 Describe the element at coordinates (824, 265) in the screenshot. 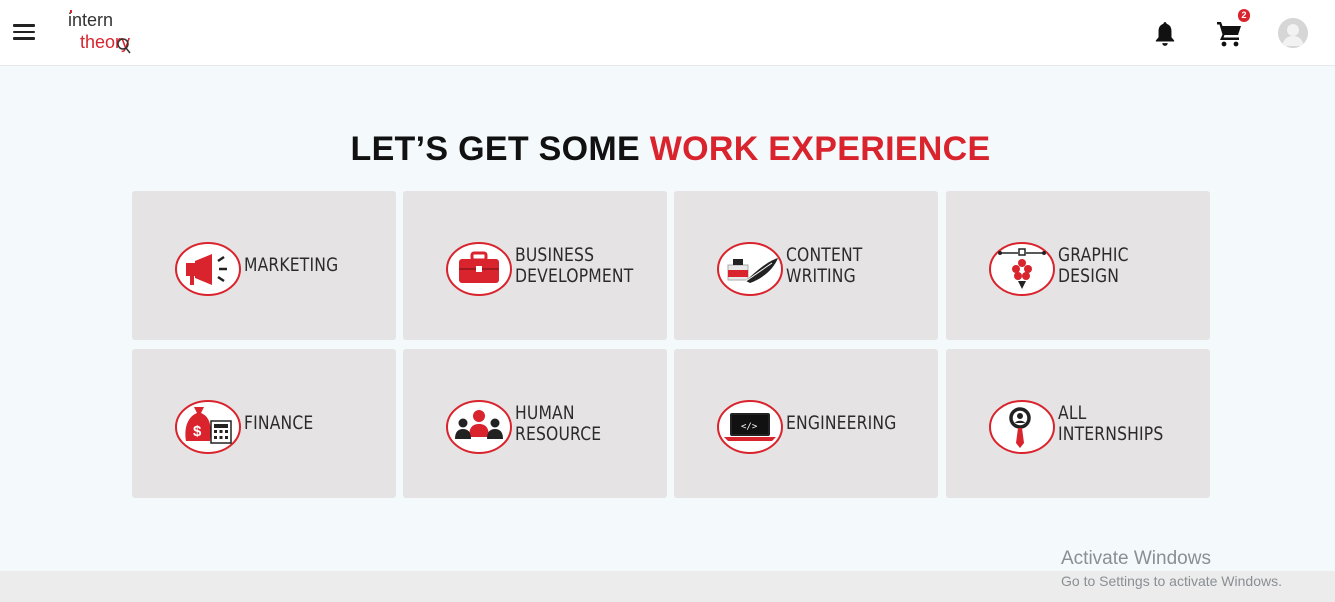

I see `category-label: CONTENT WRITING` at that location.